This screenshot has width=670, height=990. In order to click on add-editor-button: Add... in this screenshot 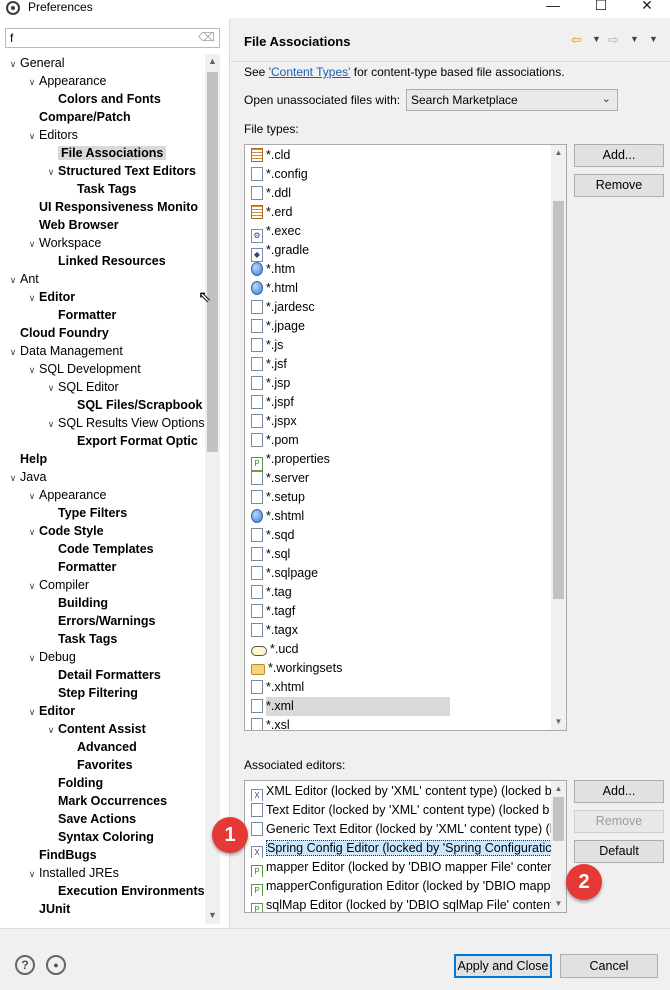, I will do `click(619, 791)`.